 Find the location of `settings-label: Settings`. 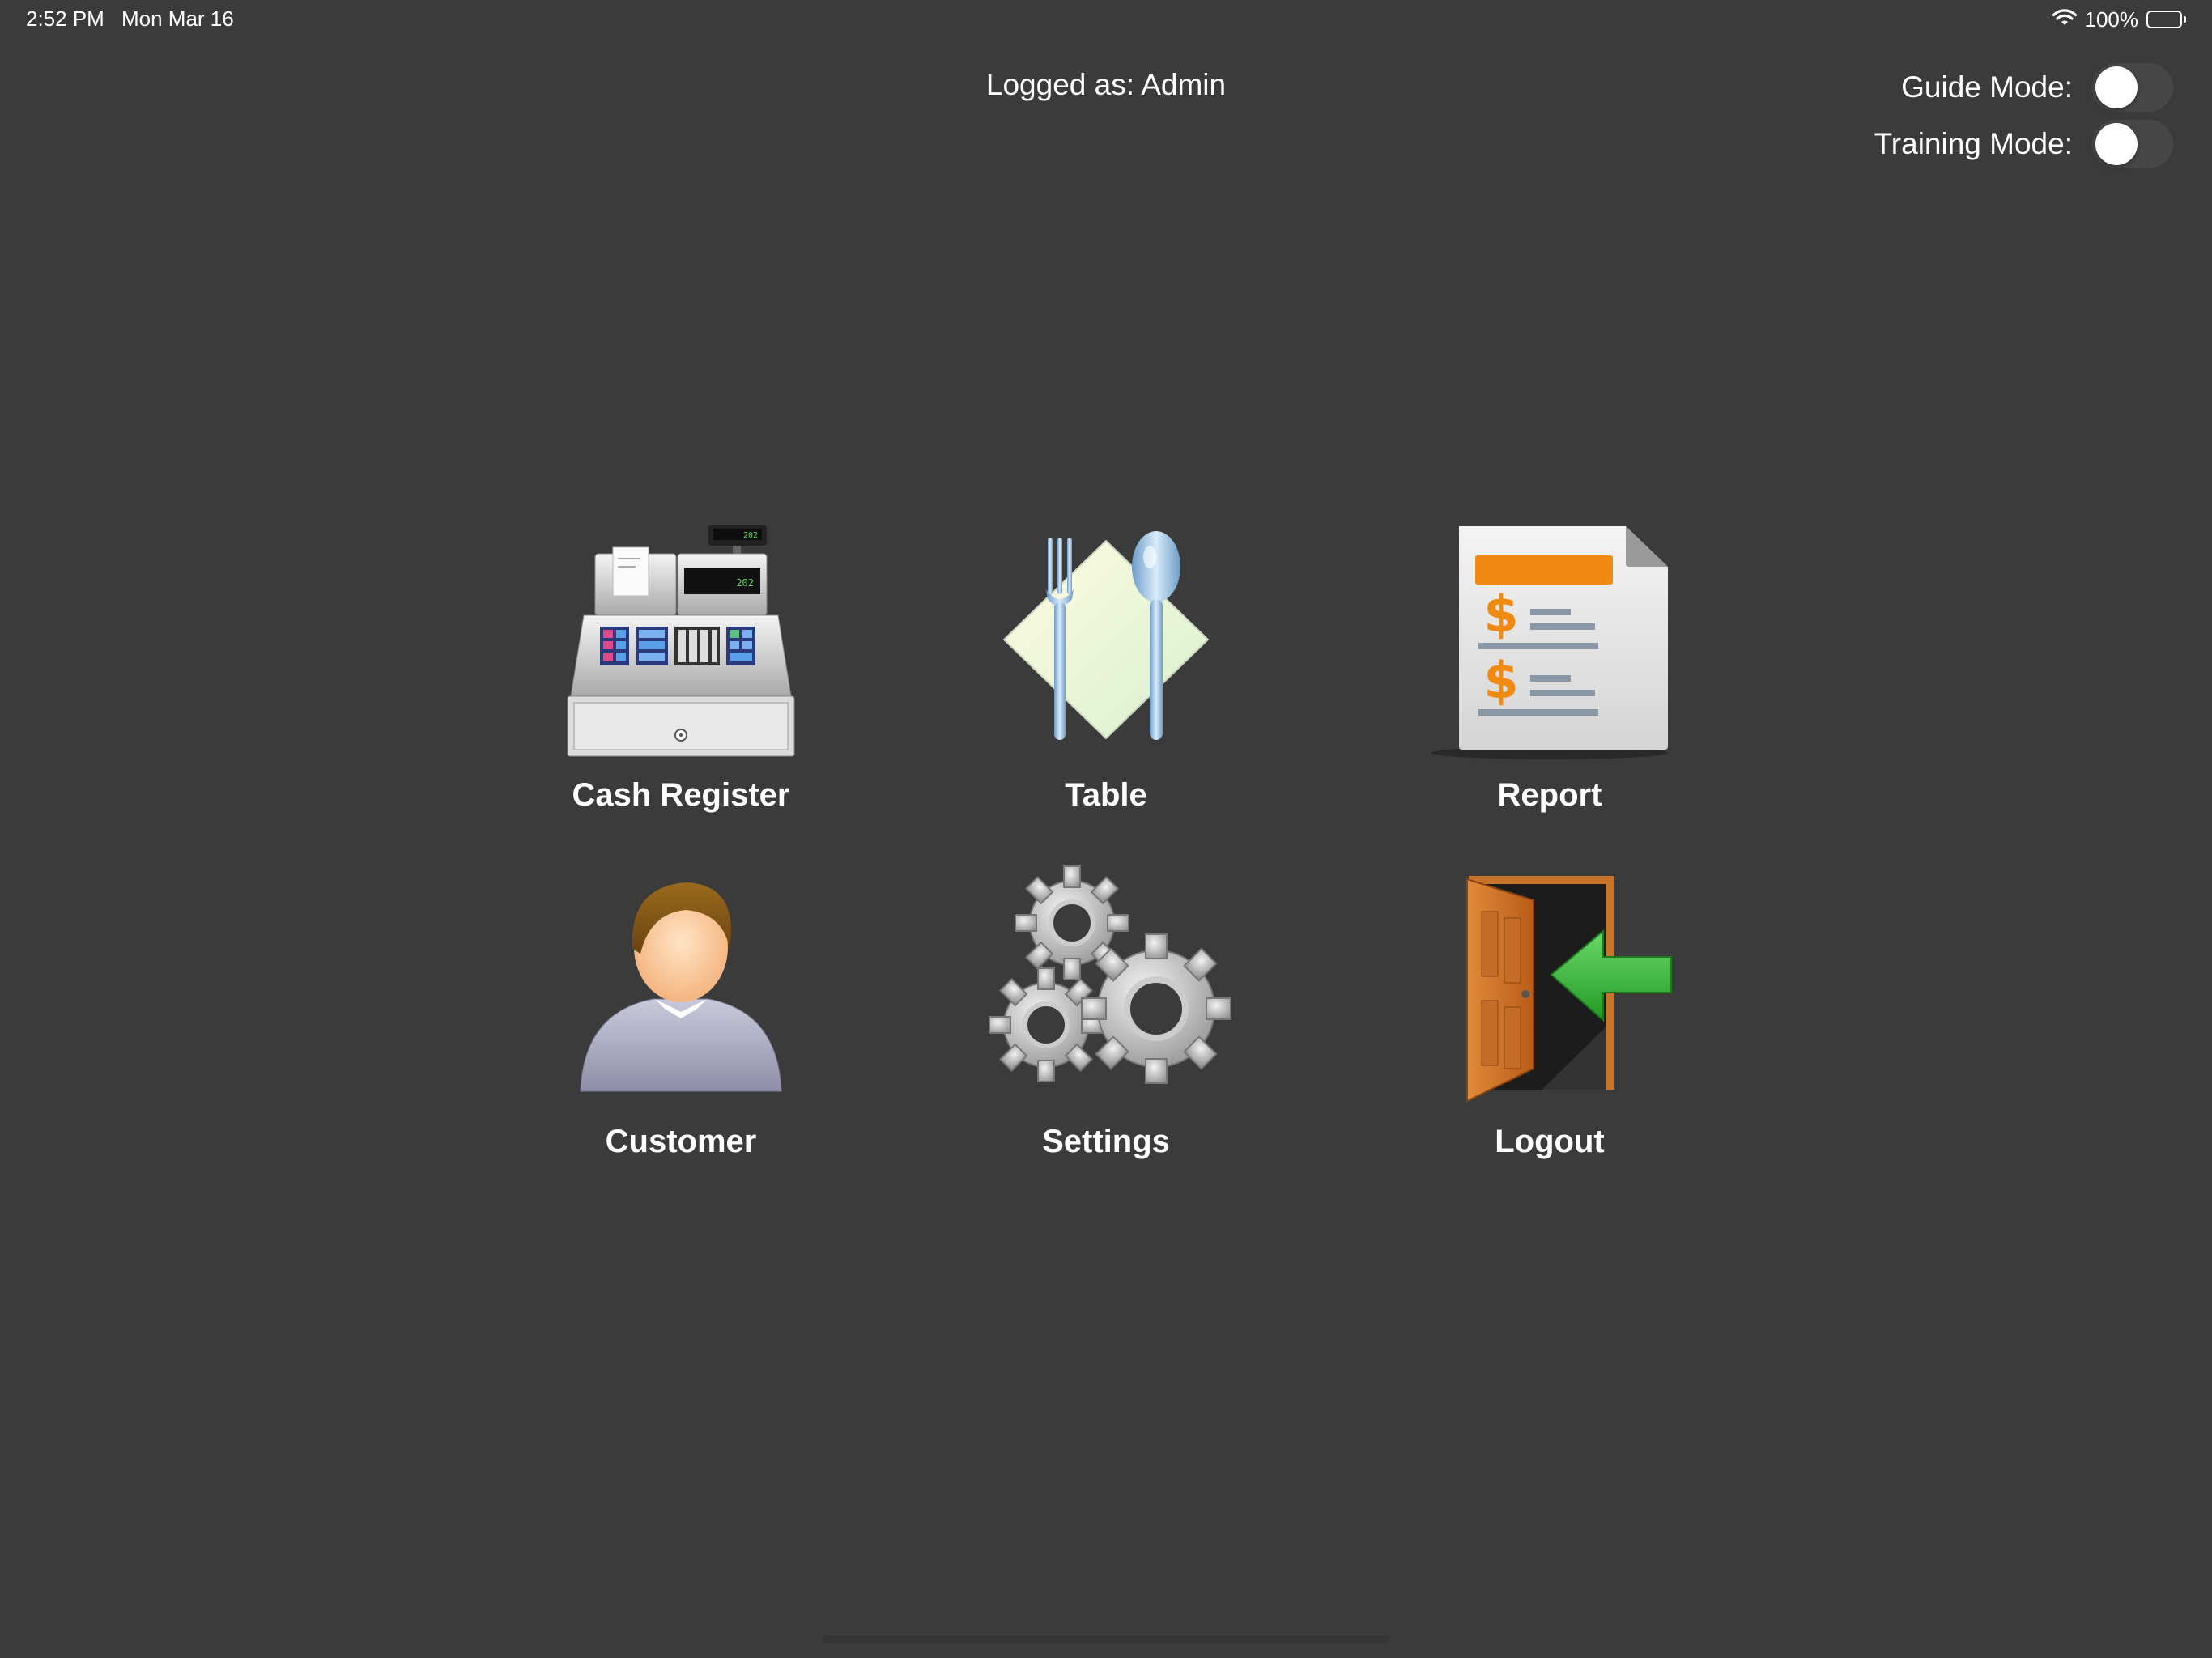

settings-label: Settings is located at coordinates (1106, 1141).